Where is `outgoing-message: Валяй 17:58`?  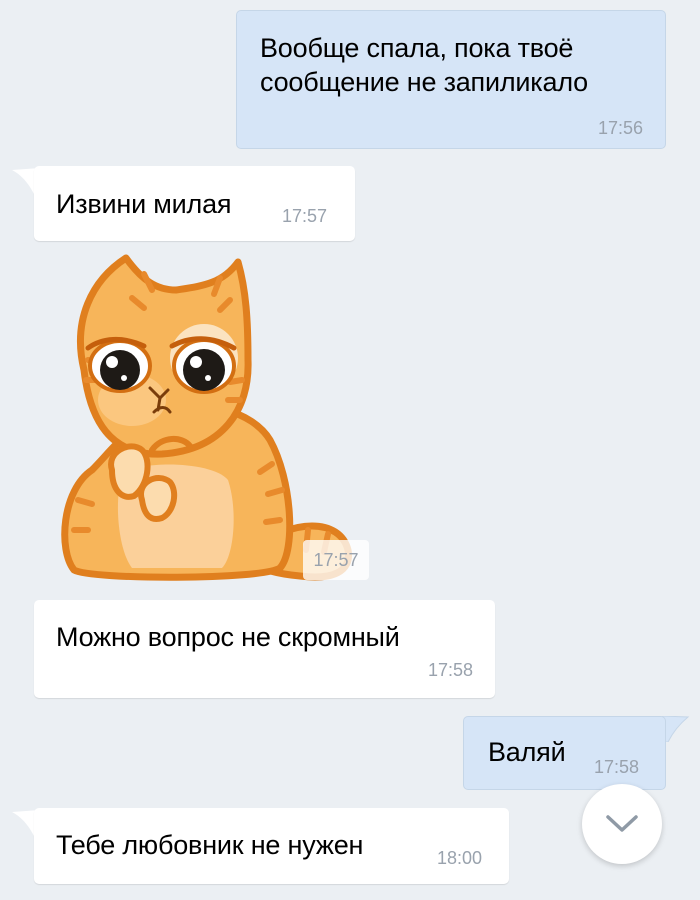
outgoing-message: Валяй 17:58 is located at coordinates (564, 753).